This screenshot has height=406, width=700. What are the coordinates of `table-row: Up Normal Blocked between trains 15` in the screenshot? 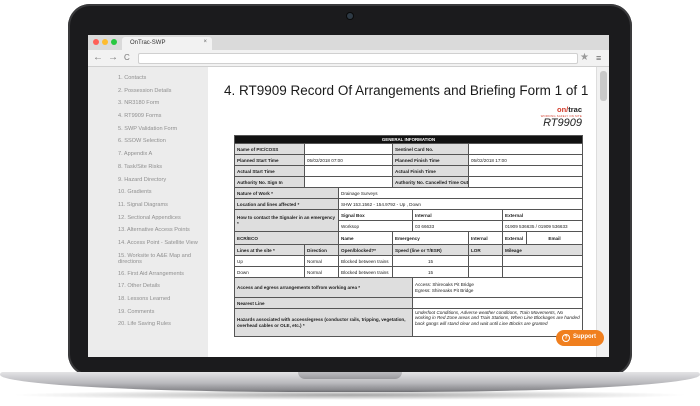 It's located at (409, 261).